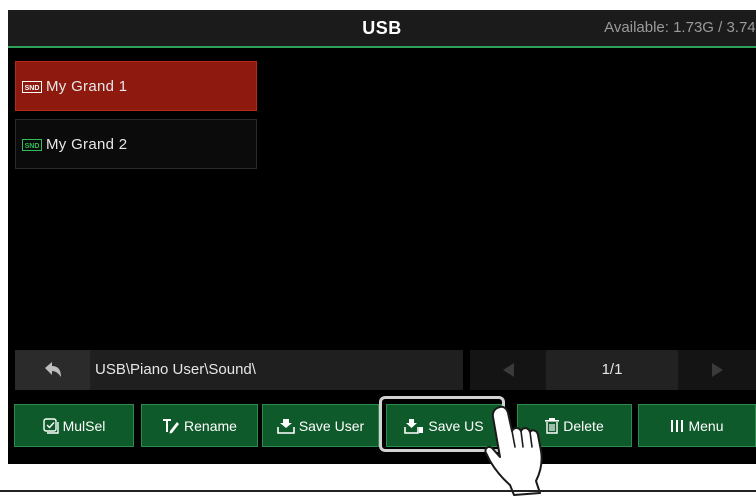  I want to click on rename-button: Rename, so click(199, 425).